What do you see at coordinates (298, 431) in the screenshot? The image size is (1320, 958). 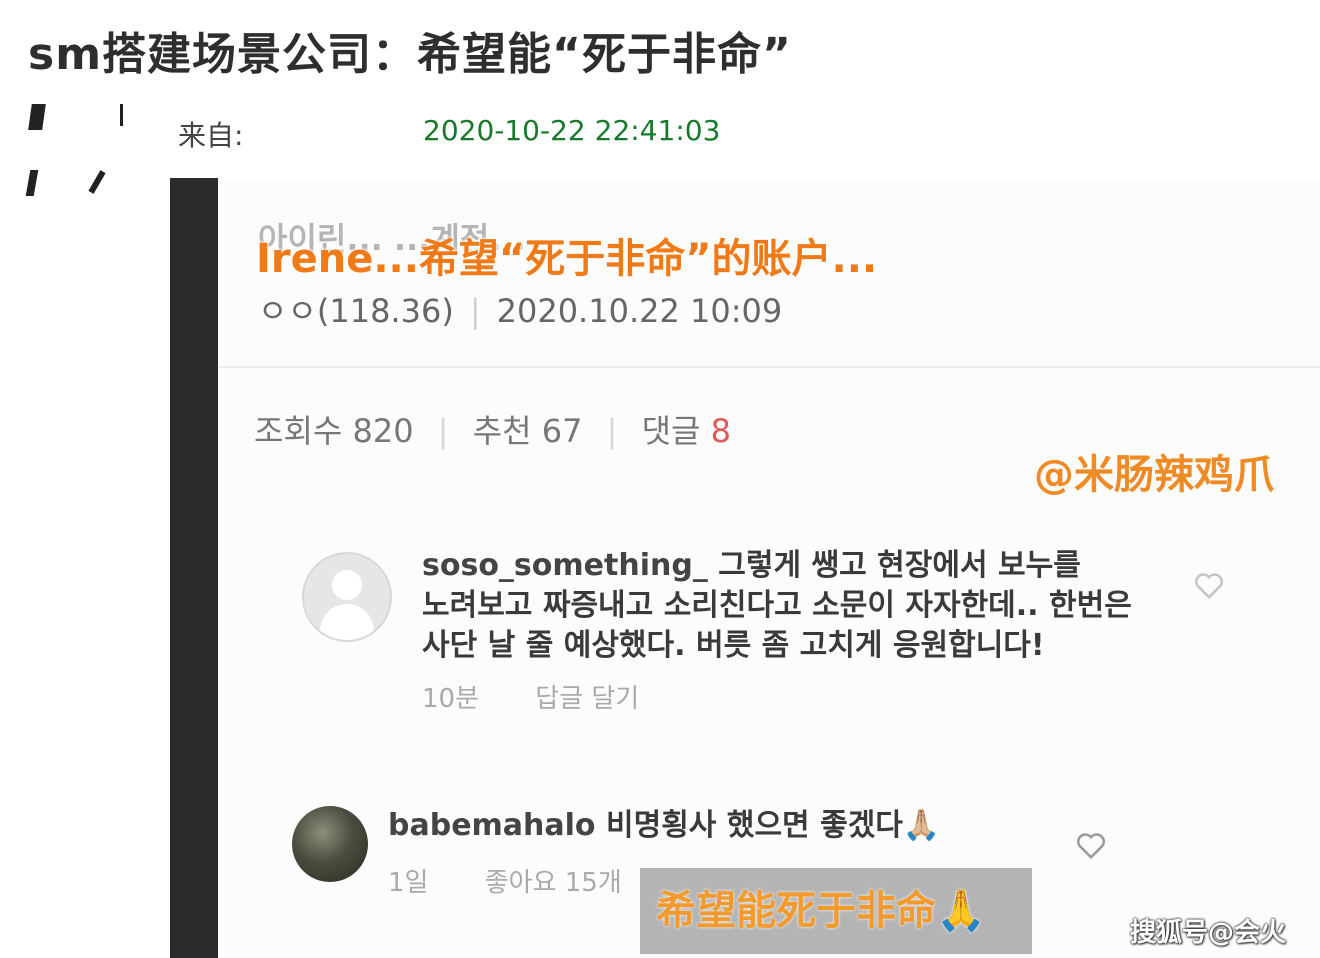 I see `views-label: 조회수` at bounding box center [298, 431].